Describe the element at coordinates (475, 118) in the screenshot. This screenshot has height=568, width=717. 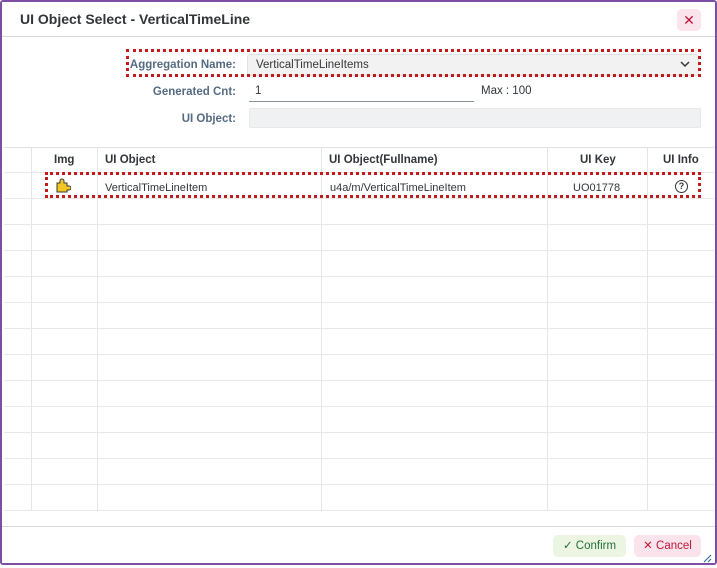
I see `ui-object-input` at that location.